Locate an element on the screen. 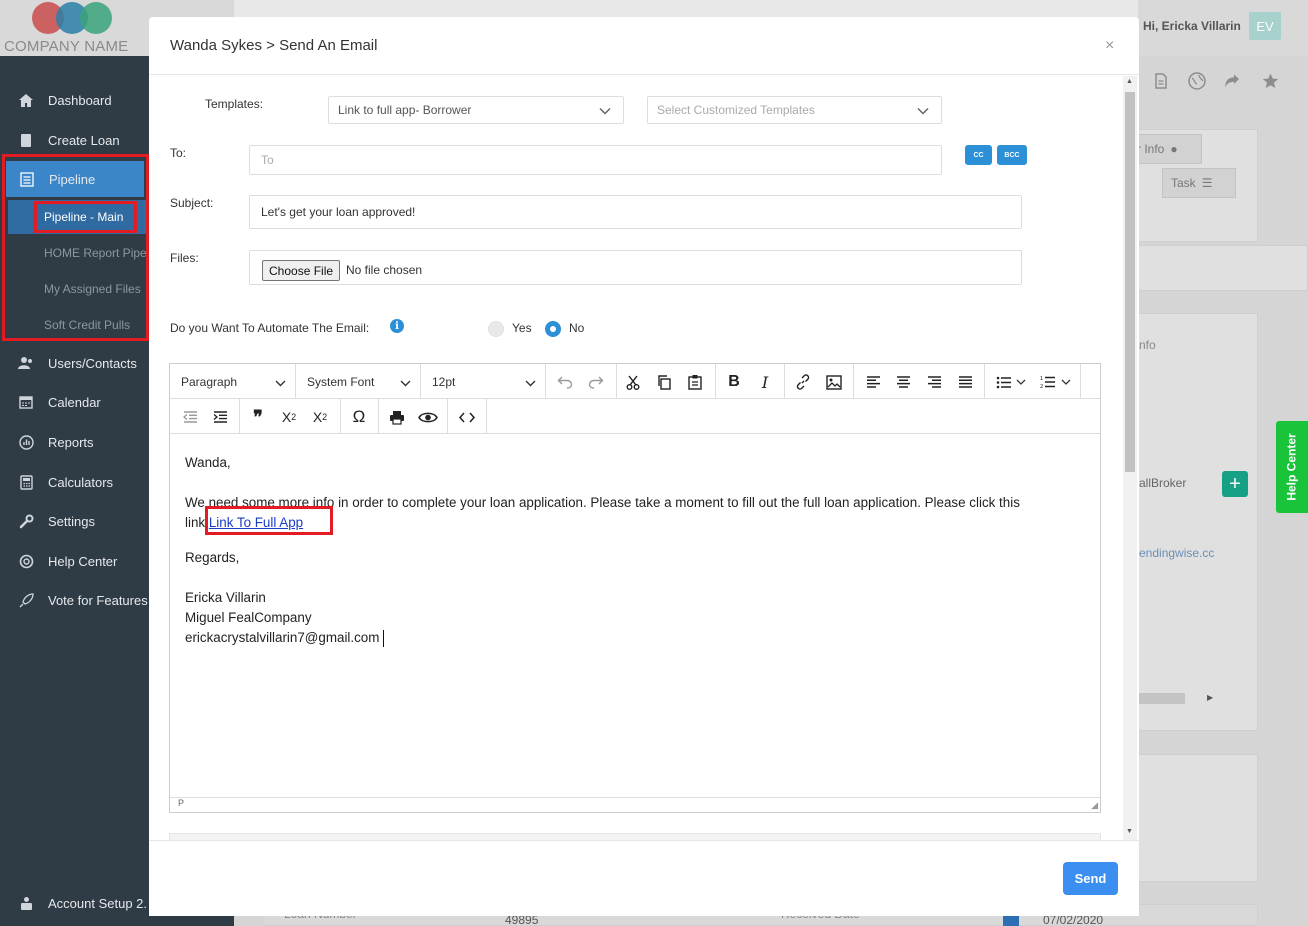  sidebar-item-help-center: Help Center is located at coordinates (75, 561).